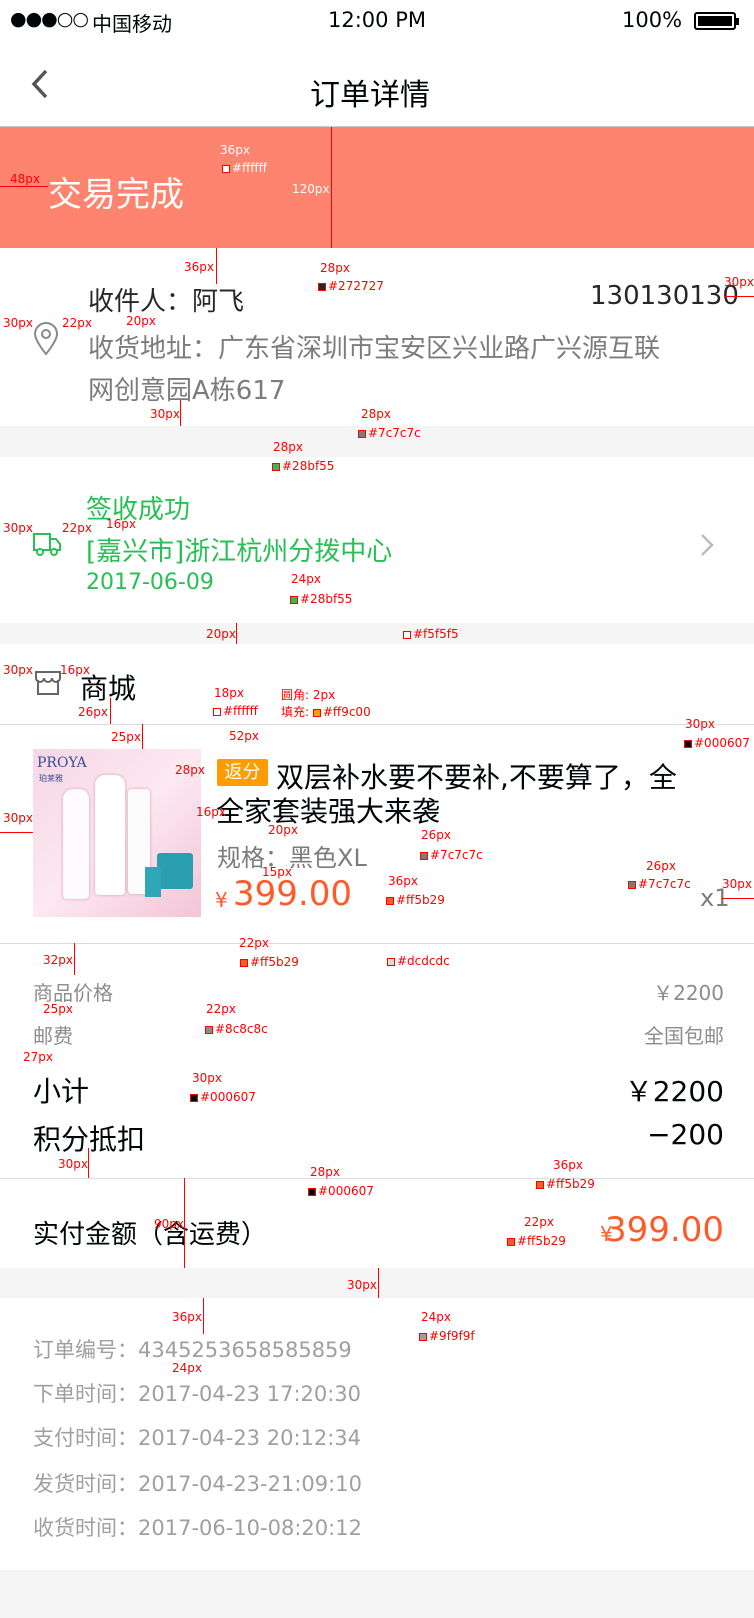 Image resolution: width=754 pixels, height=1618 pixels. I want to click on order-info-row: 下单时间：2017-04-23 17:20:30, so click(197, 1393).